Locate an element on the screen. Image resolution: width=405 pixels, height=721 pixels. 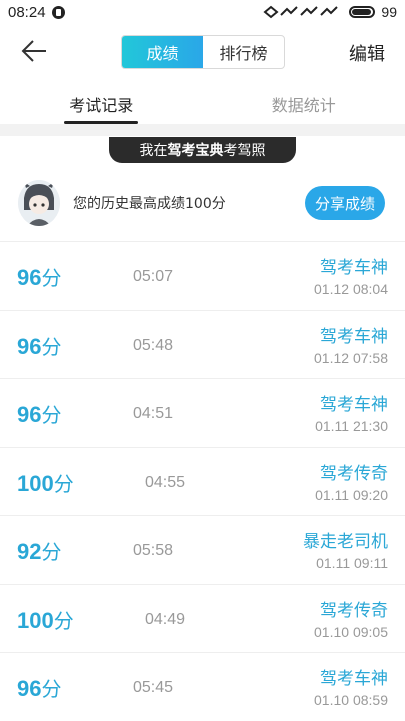
record-duration: 05:45 is located at coordinates (153, 688).